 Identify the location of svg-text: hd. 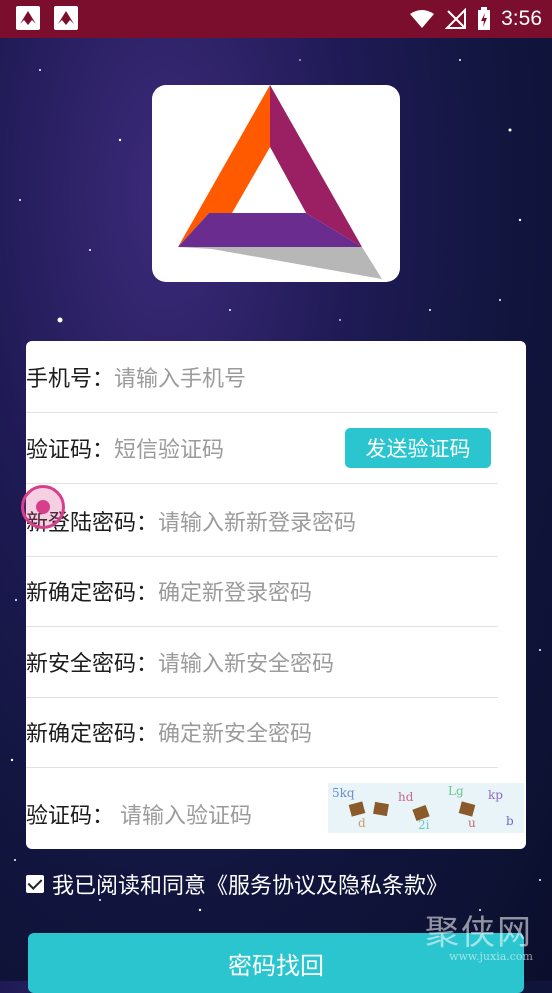
(406, 797).